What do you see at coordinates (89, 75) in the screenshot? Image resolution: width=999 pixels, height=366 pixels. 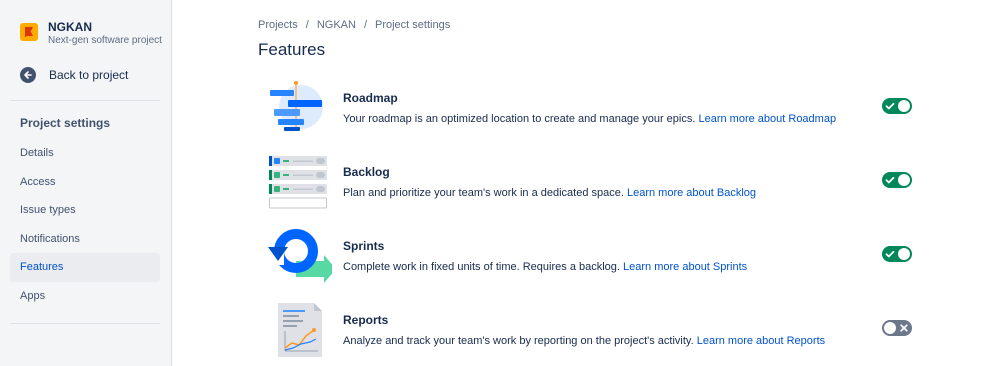 I see `back-to-project-label: Back to project` at bounding box center [89, 75].